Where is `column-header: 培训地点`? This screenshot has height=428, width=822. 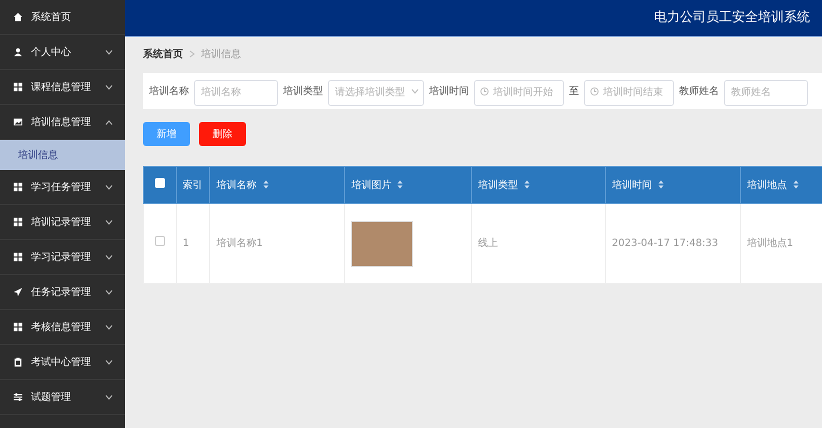 column-header: 培训地点 is located at coordinates (781, 185).